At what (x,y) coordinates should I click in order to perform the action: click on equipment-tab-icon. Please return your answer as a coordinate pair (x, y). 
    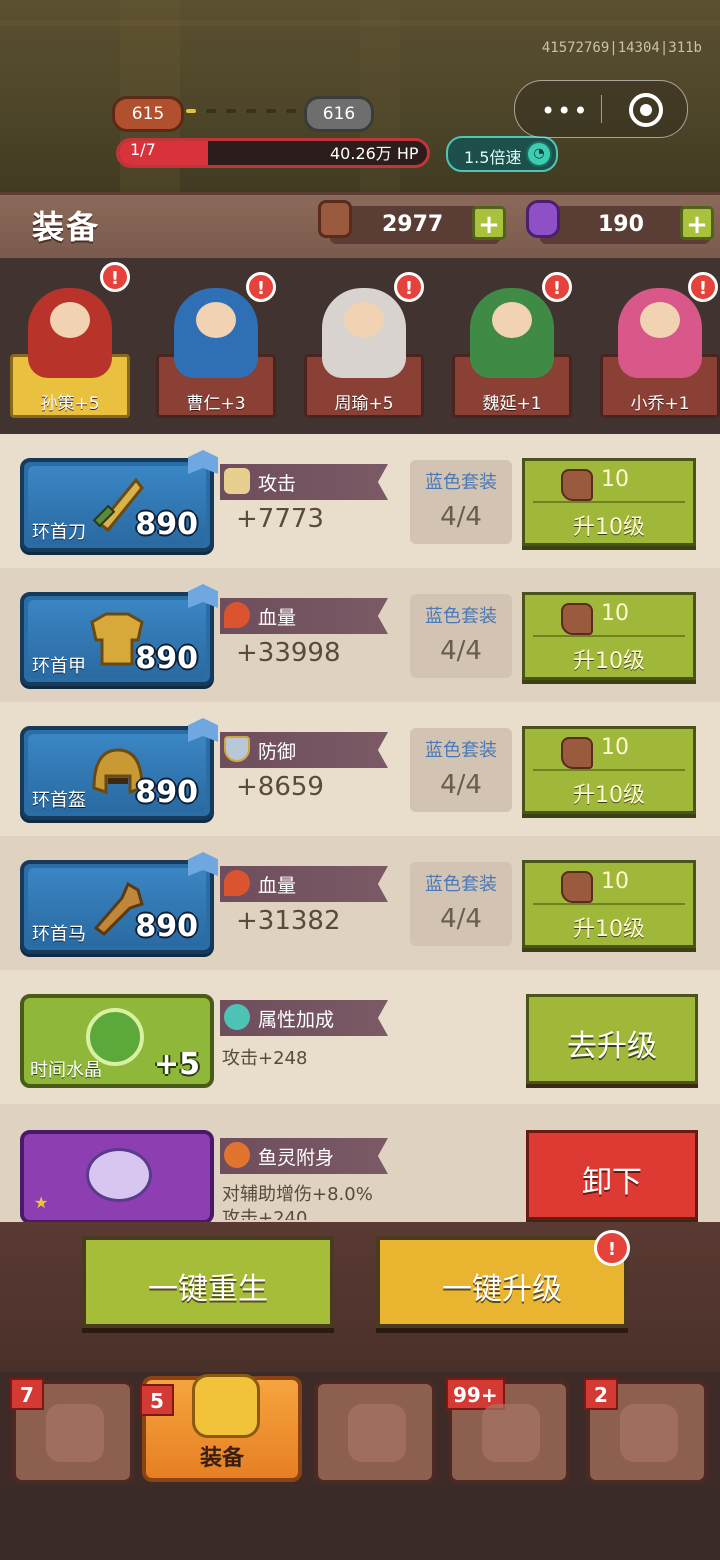
    Looking at the image, I should click on (226, 1406).